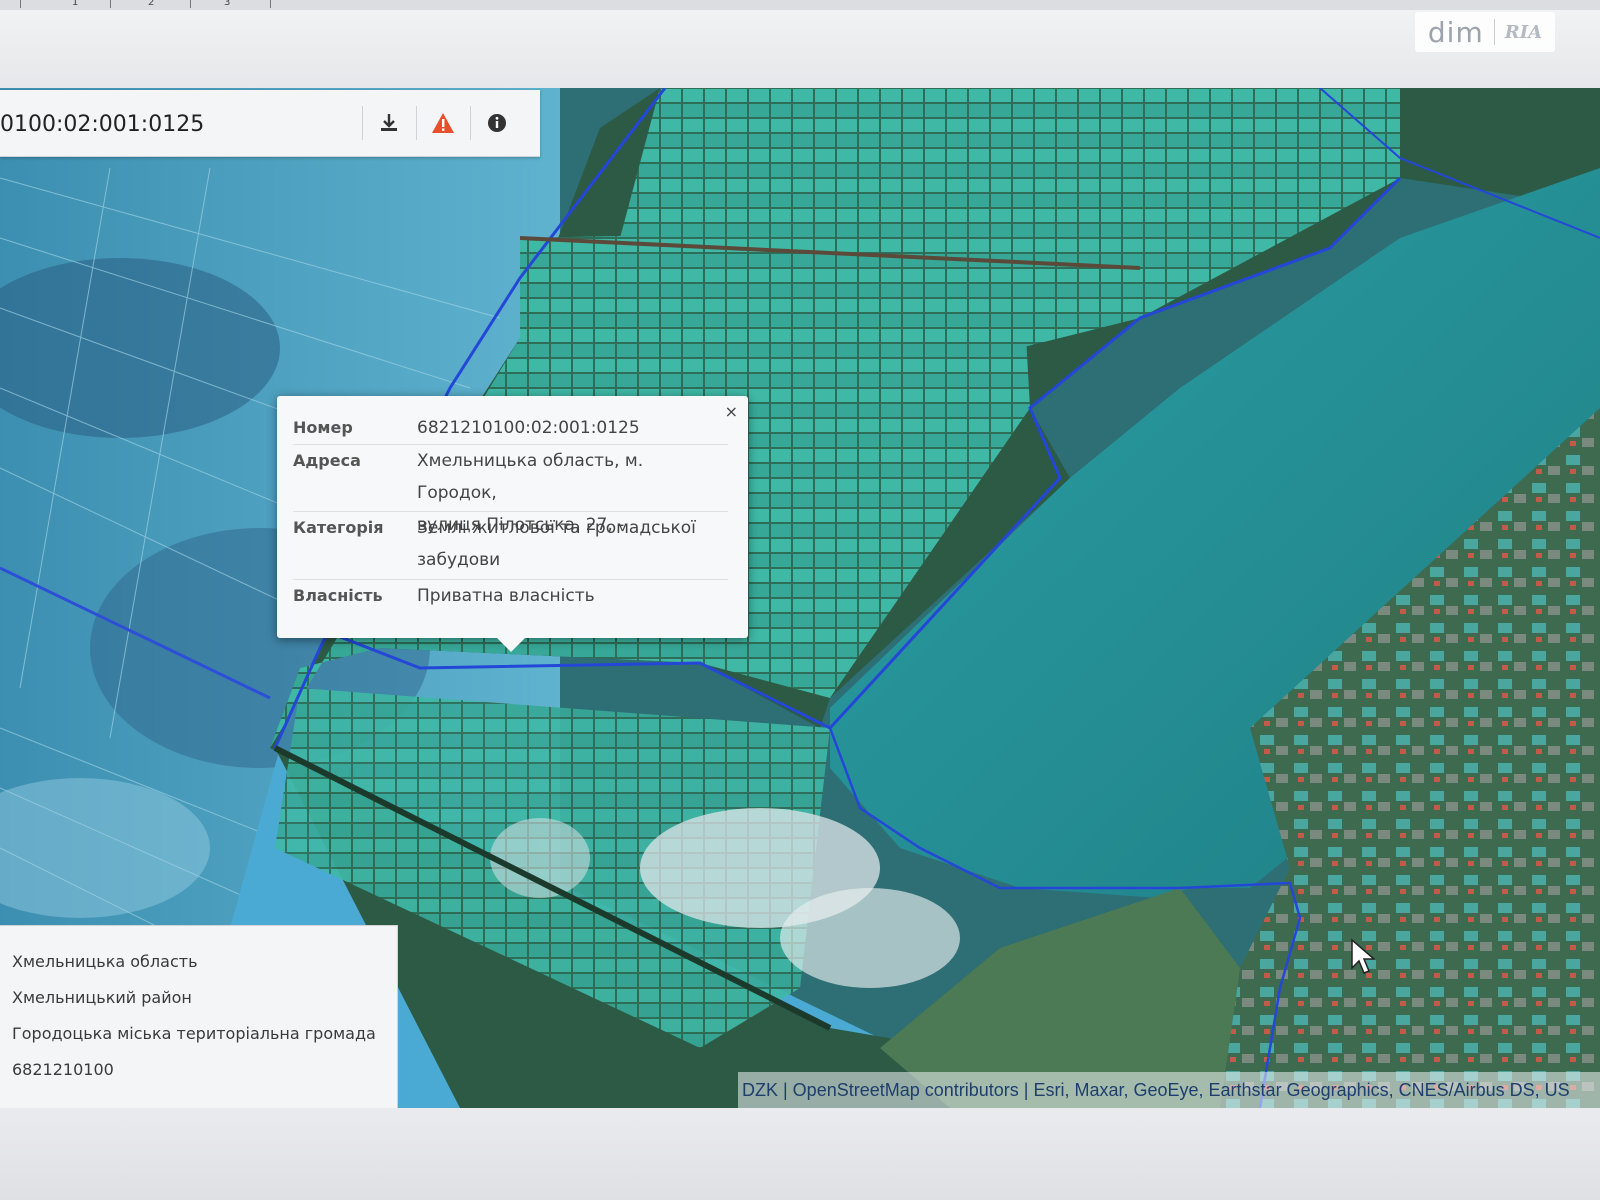 Image resolution: width=1600 pixels, height=1200 pixels. Describe the element at coordinates (323, 427) in the screenshot. I see `popup-key: Номер` at that location.